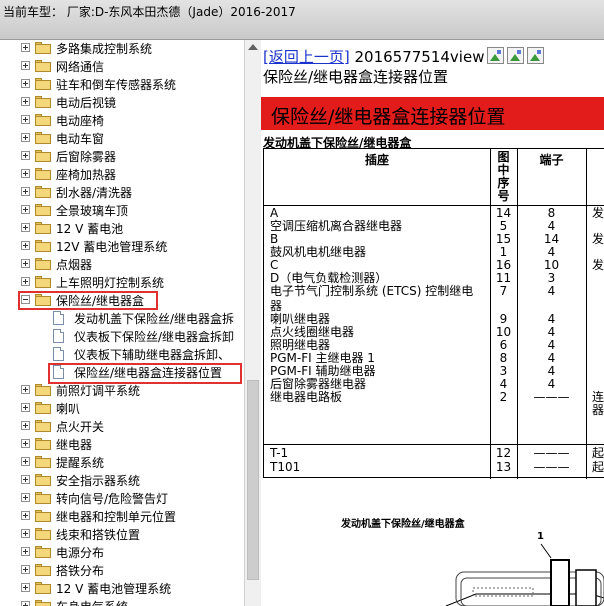 The width and height of the screenshot is (604, 606). Describe the element at coordinates (122, 84) in the screenshot. I see `tree-item: 驻车和倒车传感器系统` at that location.